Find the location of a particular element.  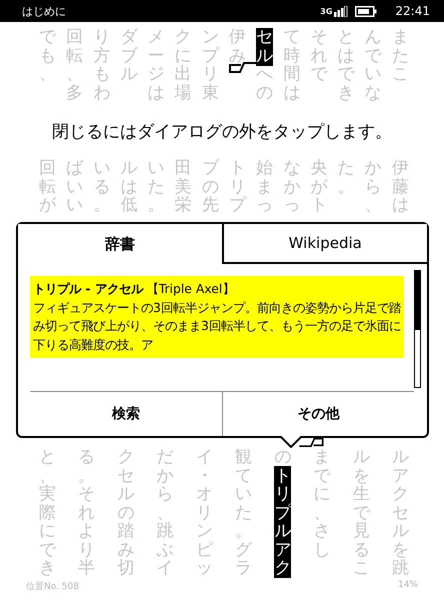

definition-text: トリプル - アクセル 【Triple Axel】 フィギュアスケートの3回転半ジャンプ。前向きの姿勢から片足で踏み切って飛び上がり、そのまま3回転半して、もう一方の足で氷面に下りる高難度の技。ア is located at coordinates (217, 317).